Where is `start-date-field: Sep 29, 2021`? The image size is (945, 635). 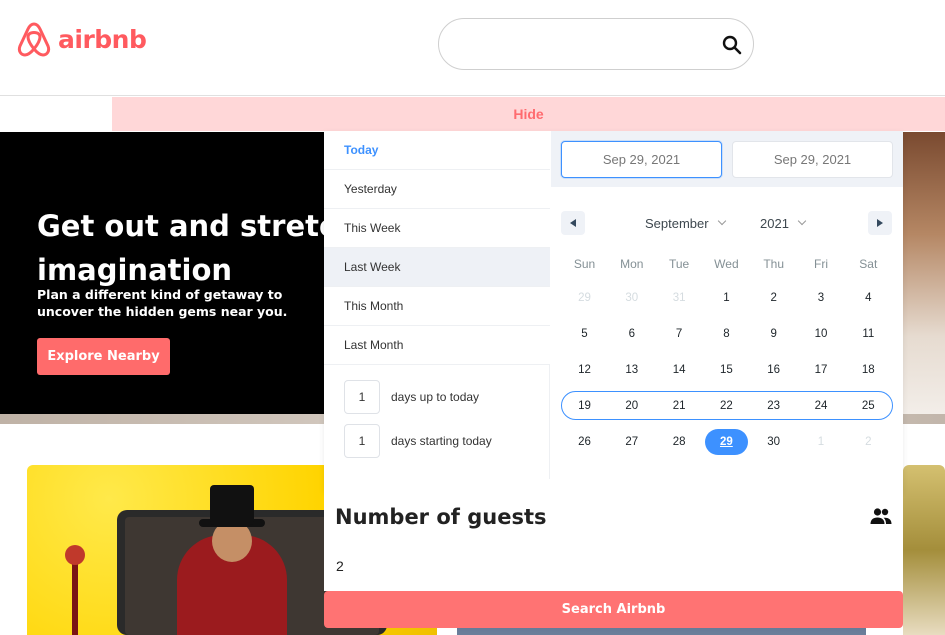
start-date-field: Sep 29, 2021 is located at coordinates (641, 159).